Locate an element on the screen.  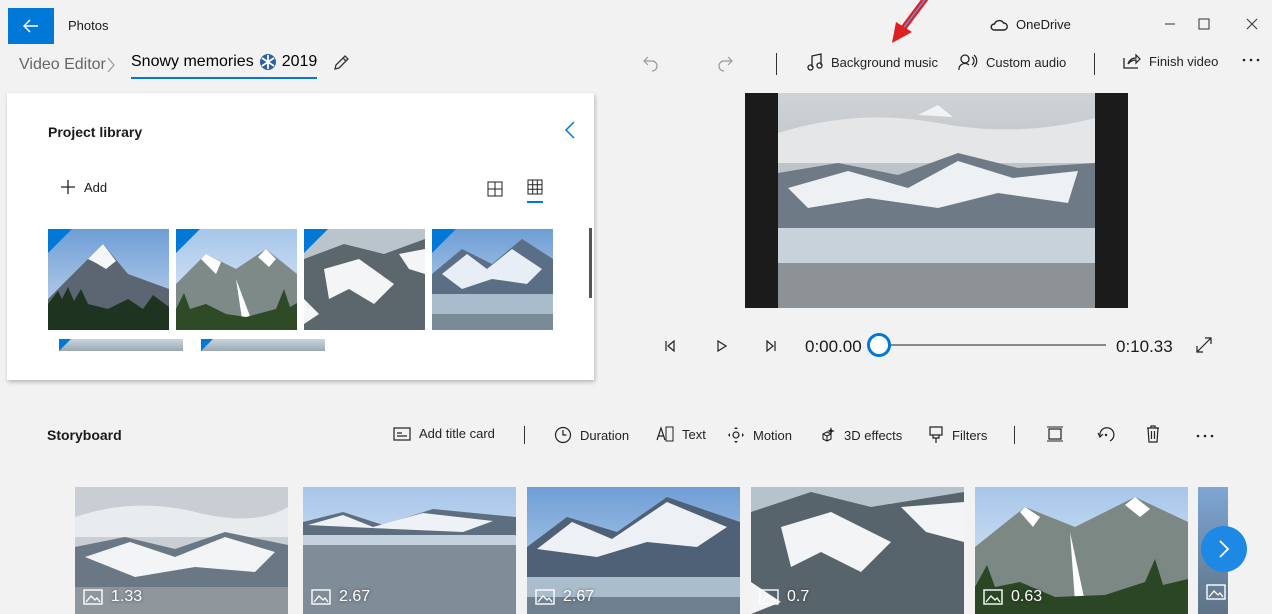
next-frame-button is located at coordinates (771, 346).